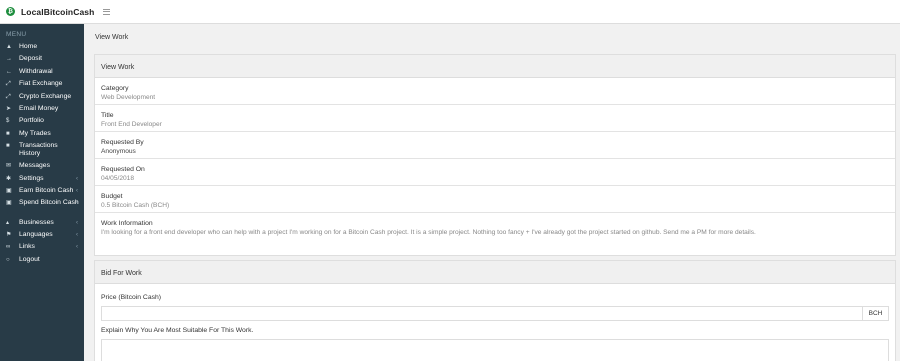 This screenshot has width=900, height=361. What do you see at coordinates (16, 34) in the screenshot?
I see `sidebar-heading: MENU` at bounding box center [16, 34].